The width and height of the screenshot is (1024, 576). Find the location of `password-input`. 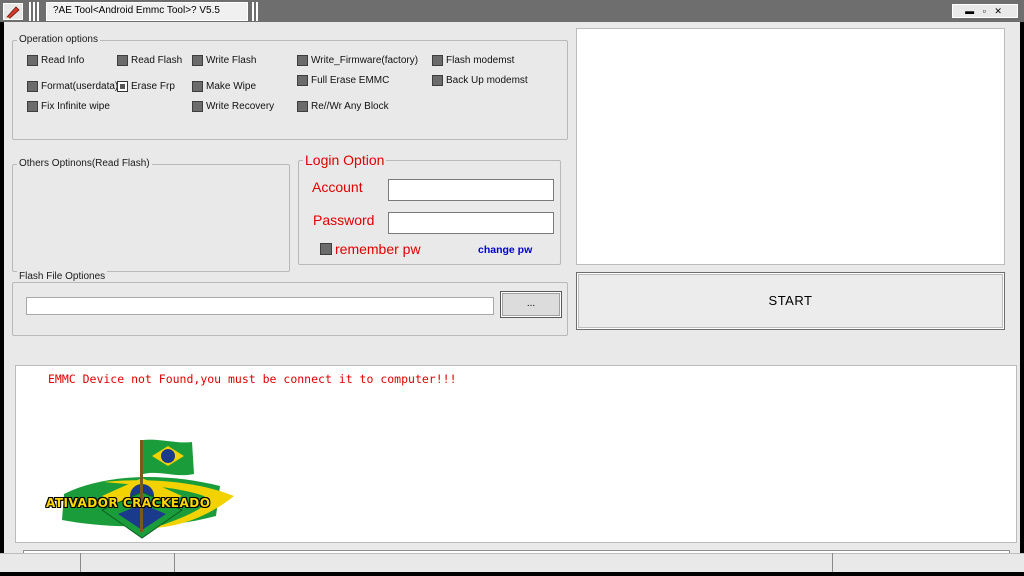

password-input is located at coordinates (471, 223).